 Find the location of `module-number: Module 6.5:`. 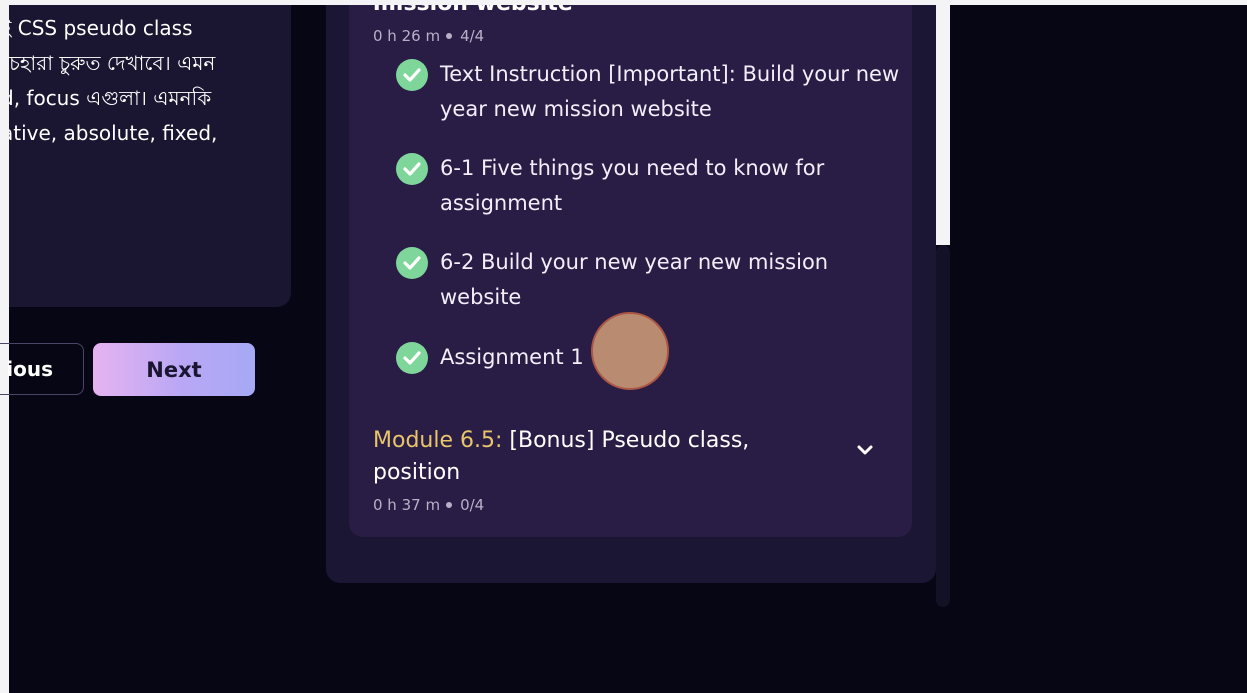

module-number: Module 6.5: is located at coordinates (438, 440).